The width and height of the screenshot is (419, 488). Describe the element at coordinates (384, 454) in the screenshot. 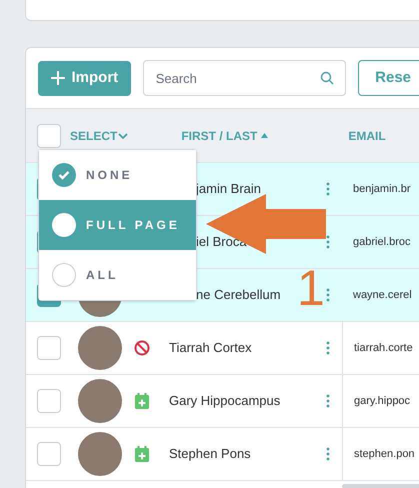

I see `email-text: stephen.pon` at that location.